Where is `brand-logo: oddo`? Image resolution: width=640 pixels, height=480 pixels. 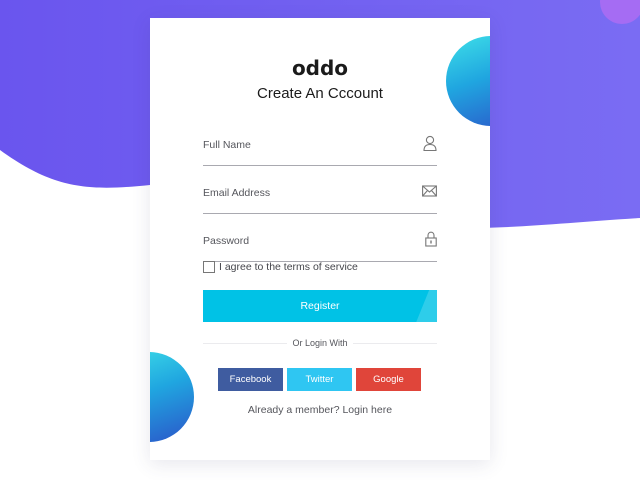
brand-logo: oddo is located at coordinates (320, 68).